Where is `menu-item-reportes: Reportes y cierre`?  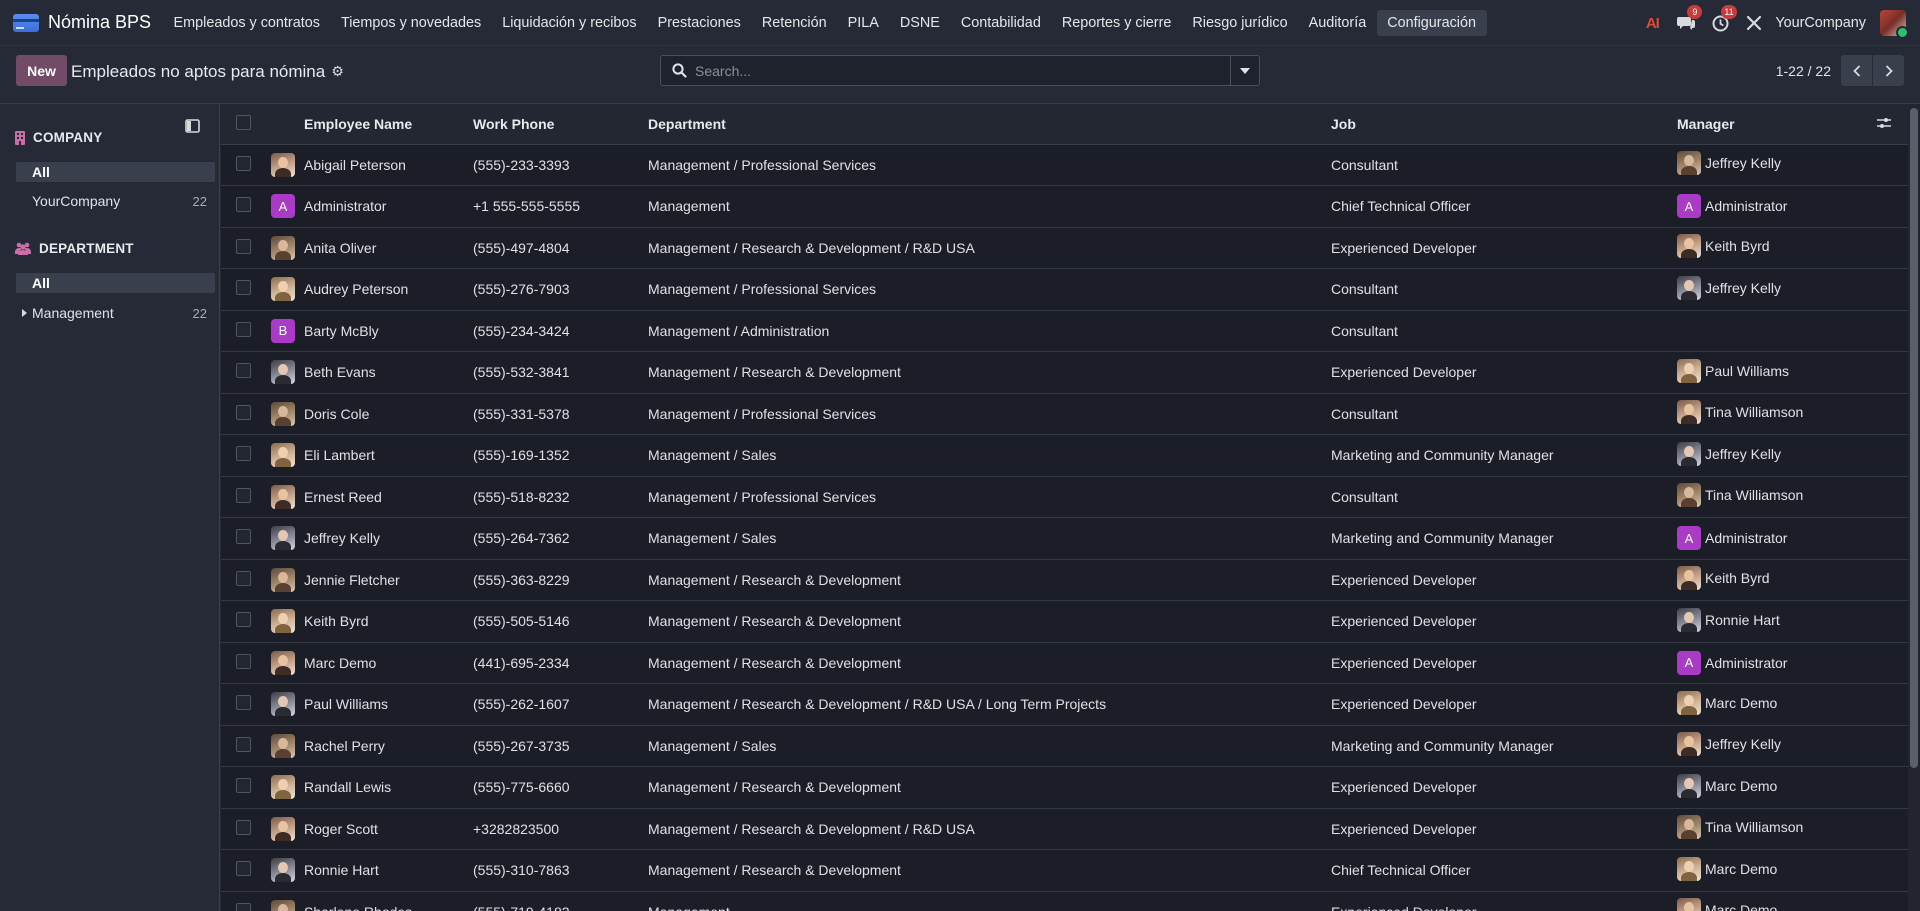
menu-item-reportes: Reportes y cierre is located at coordinates (1116, 23).